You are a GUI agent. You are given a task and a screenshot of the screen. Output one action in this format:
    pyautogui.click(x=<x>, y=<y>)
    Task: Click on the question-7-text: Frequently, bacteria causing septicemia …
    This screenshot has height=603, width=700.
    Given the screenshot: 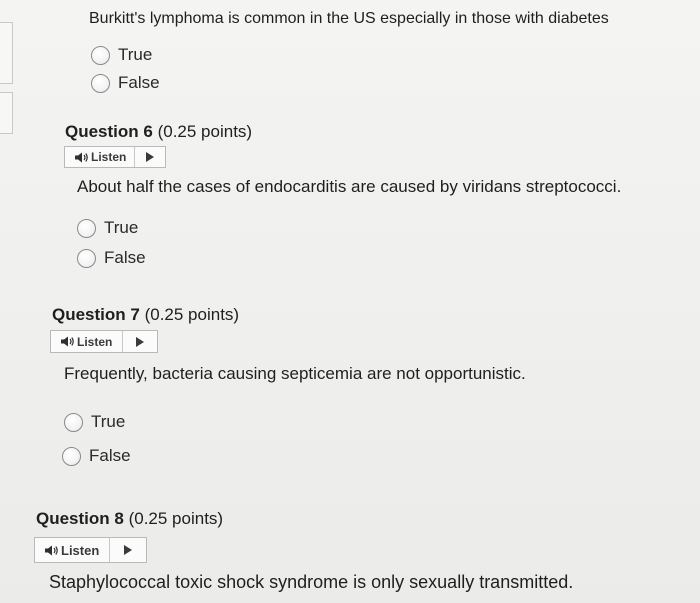 What is the action you would take?
    pyautogui.click(x=295, y=373)
    